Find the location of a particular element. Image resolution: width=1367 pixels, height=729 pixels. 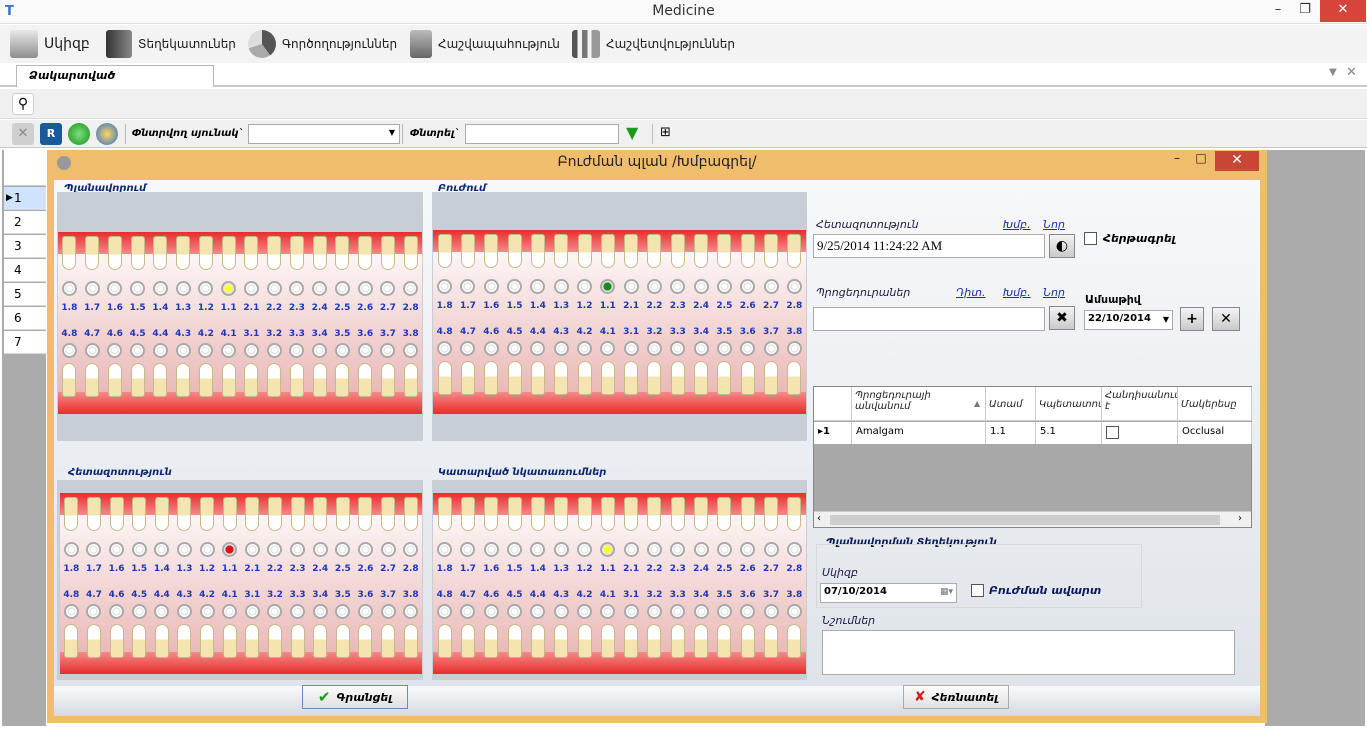

horizontal-scrollbar: ‹ › is located at coordinates (1032, 519).